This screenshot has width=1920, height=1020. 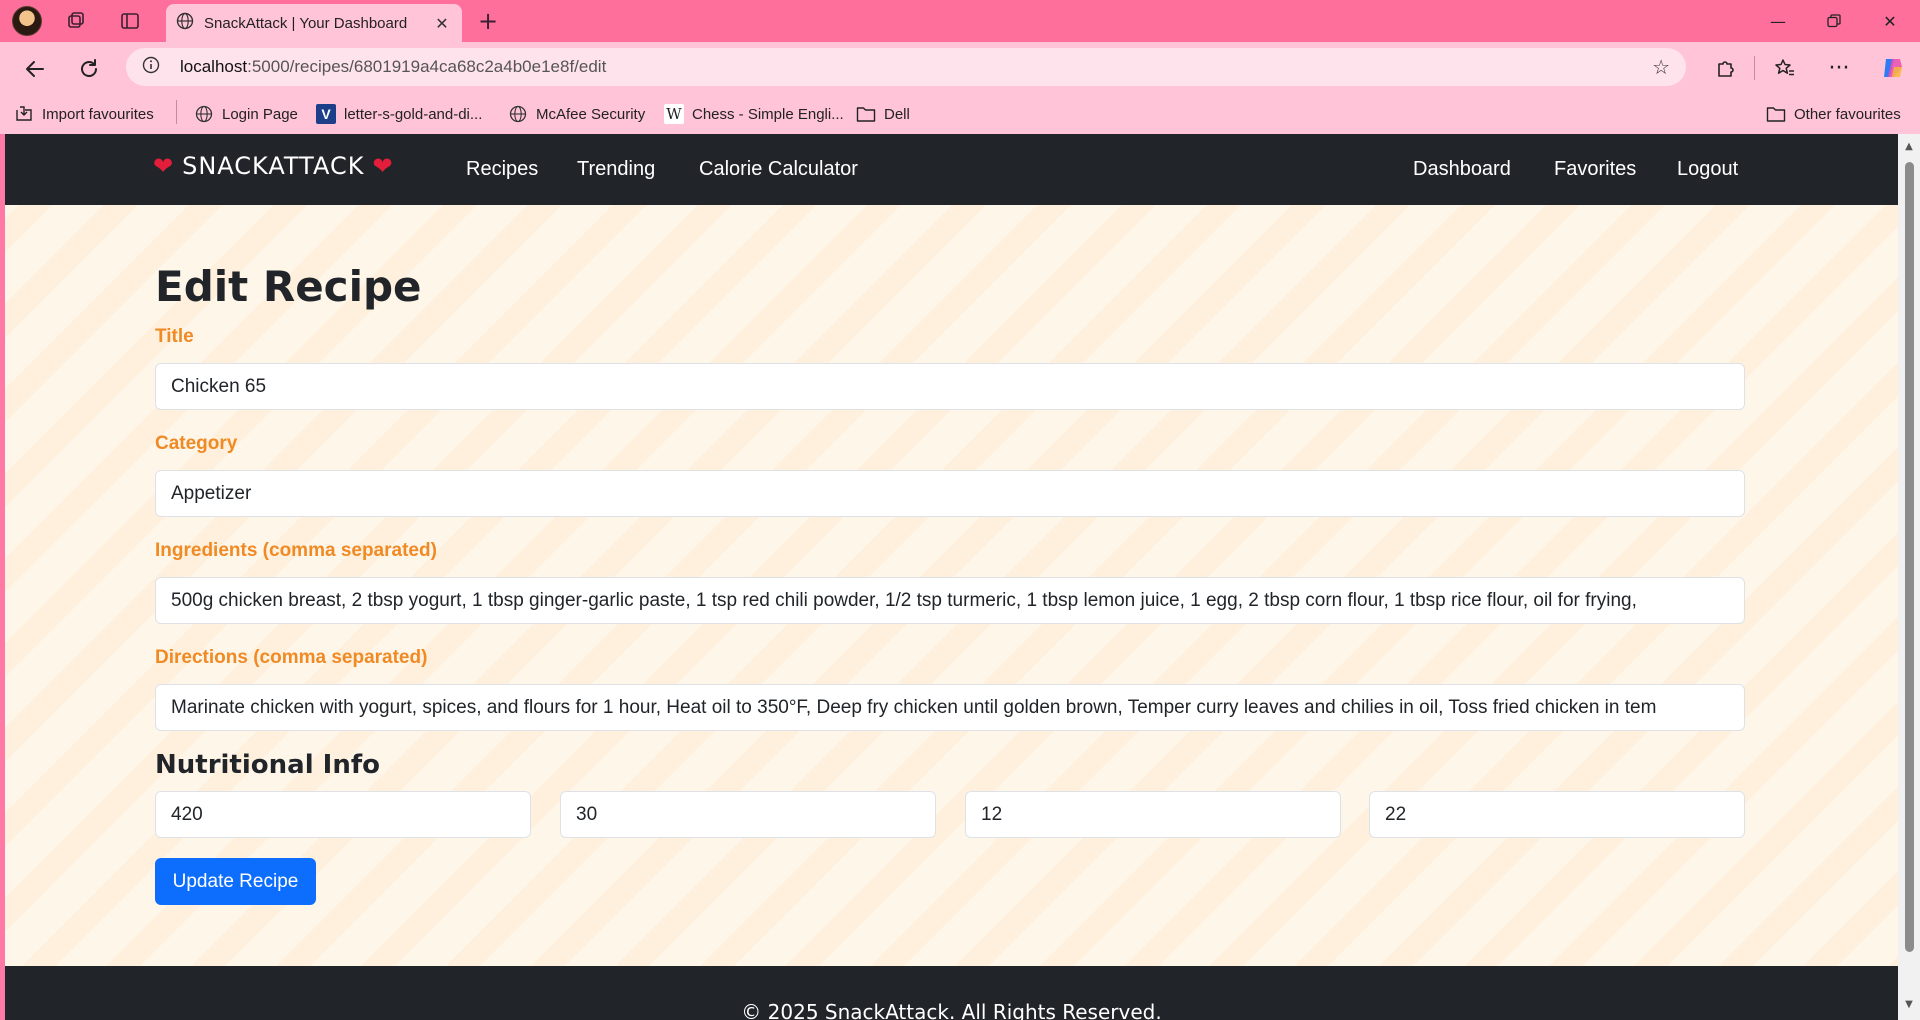 I want to click on minimize-icon: —, so click(x=1778, y=21).